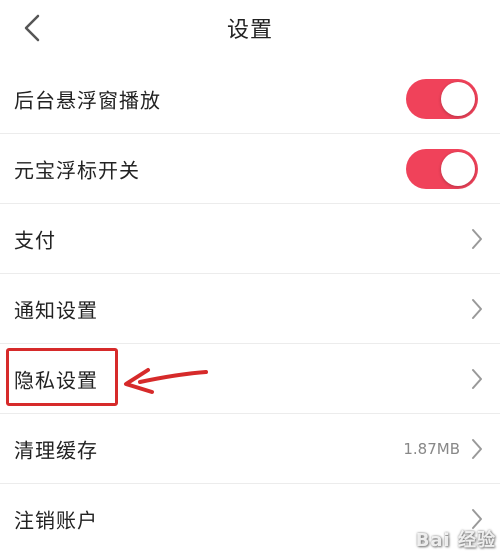 The height and width of the screenshot is (558, 500). I want to click on setting-row-privacy: 隐私设置, so click(250, 379).